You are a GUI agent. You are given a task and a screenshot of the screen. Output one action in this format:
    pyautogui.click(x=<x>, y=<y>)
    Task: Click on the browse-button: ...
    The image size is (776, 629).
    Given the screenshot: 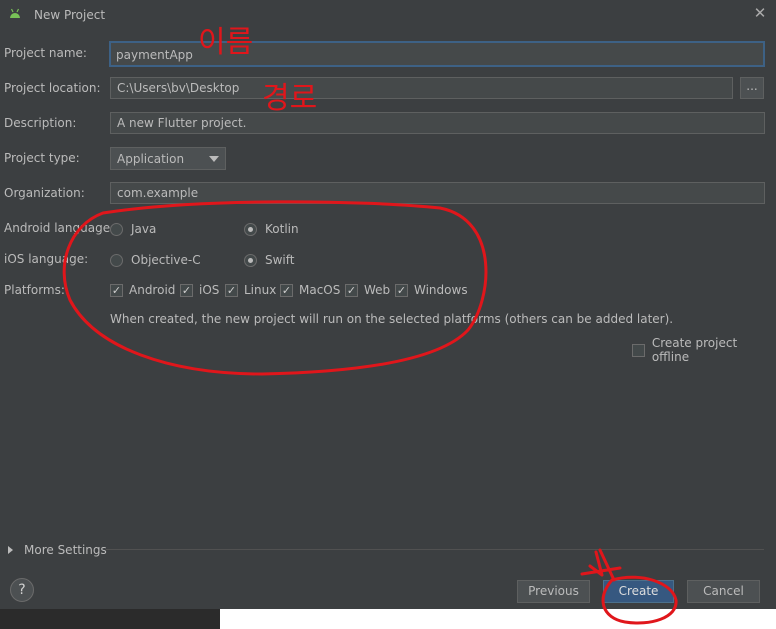 What is the action you would take?
    pyautogui.click(x=752, y=88)
    